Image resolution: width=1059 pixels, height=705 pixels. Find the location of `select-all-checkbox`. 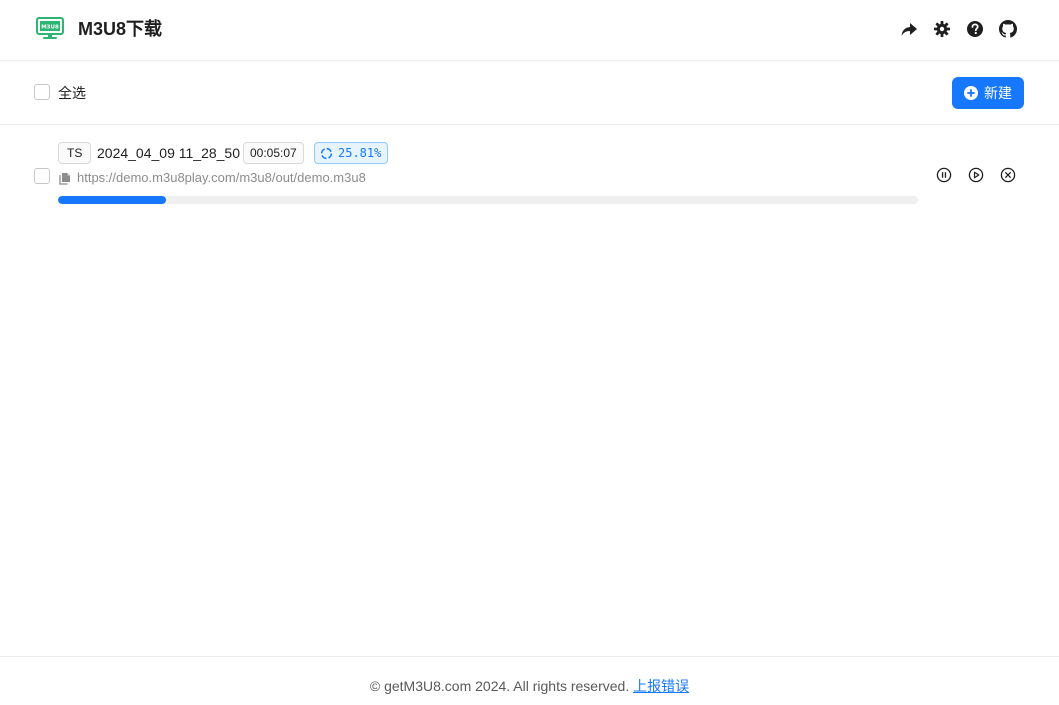

select-all-checkbox is located at coordinates (42, 92).